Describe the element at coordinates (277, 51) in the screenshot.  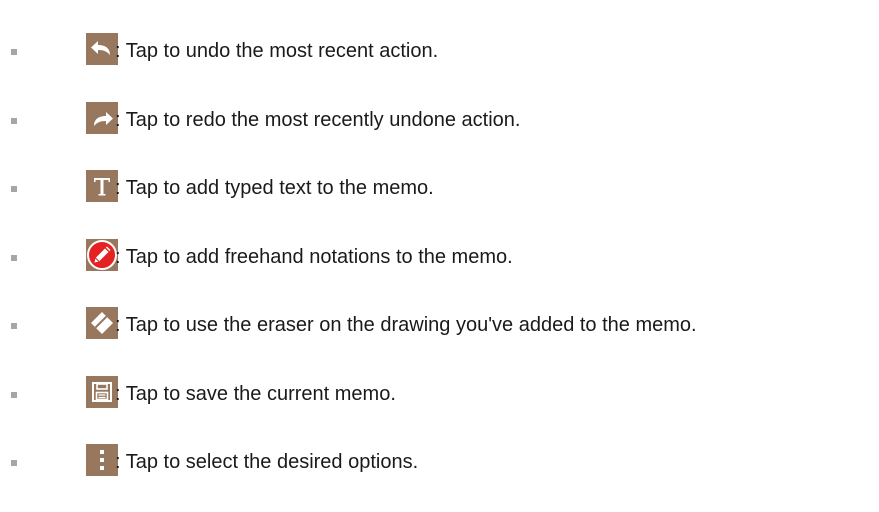
I see `item-description: : Tap to undo the most recent action.` at that location.